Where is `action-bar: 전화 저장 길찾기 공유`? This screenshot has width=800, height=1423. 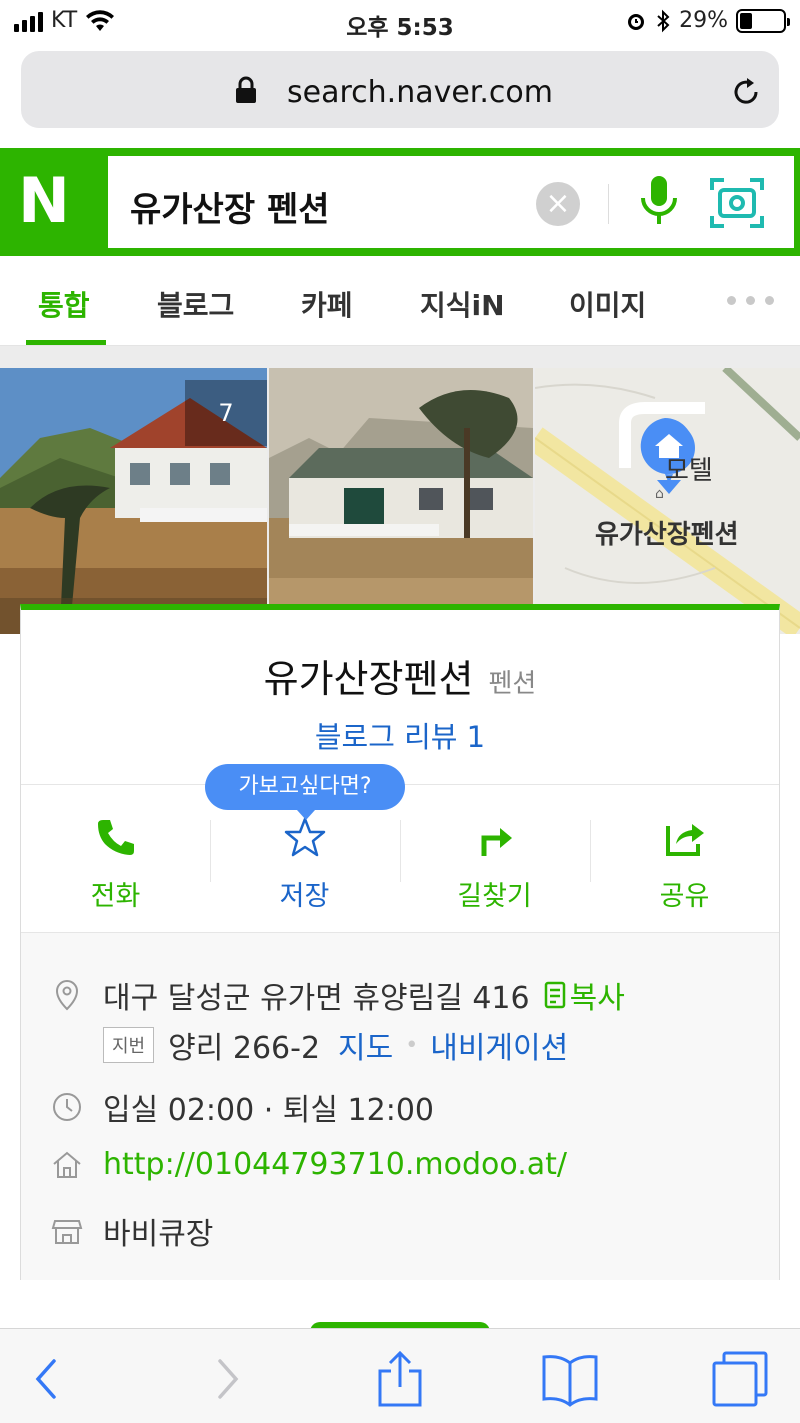
action-bar: 전화 저장 길찾기 공유 is located at coordinates (400, 860).